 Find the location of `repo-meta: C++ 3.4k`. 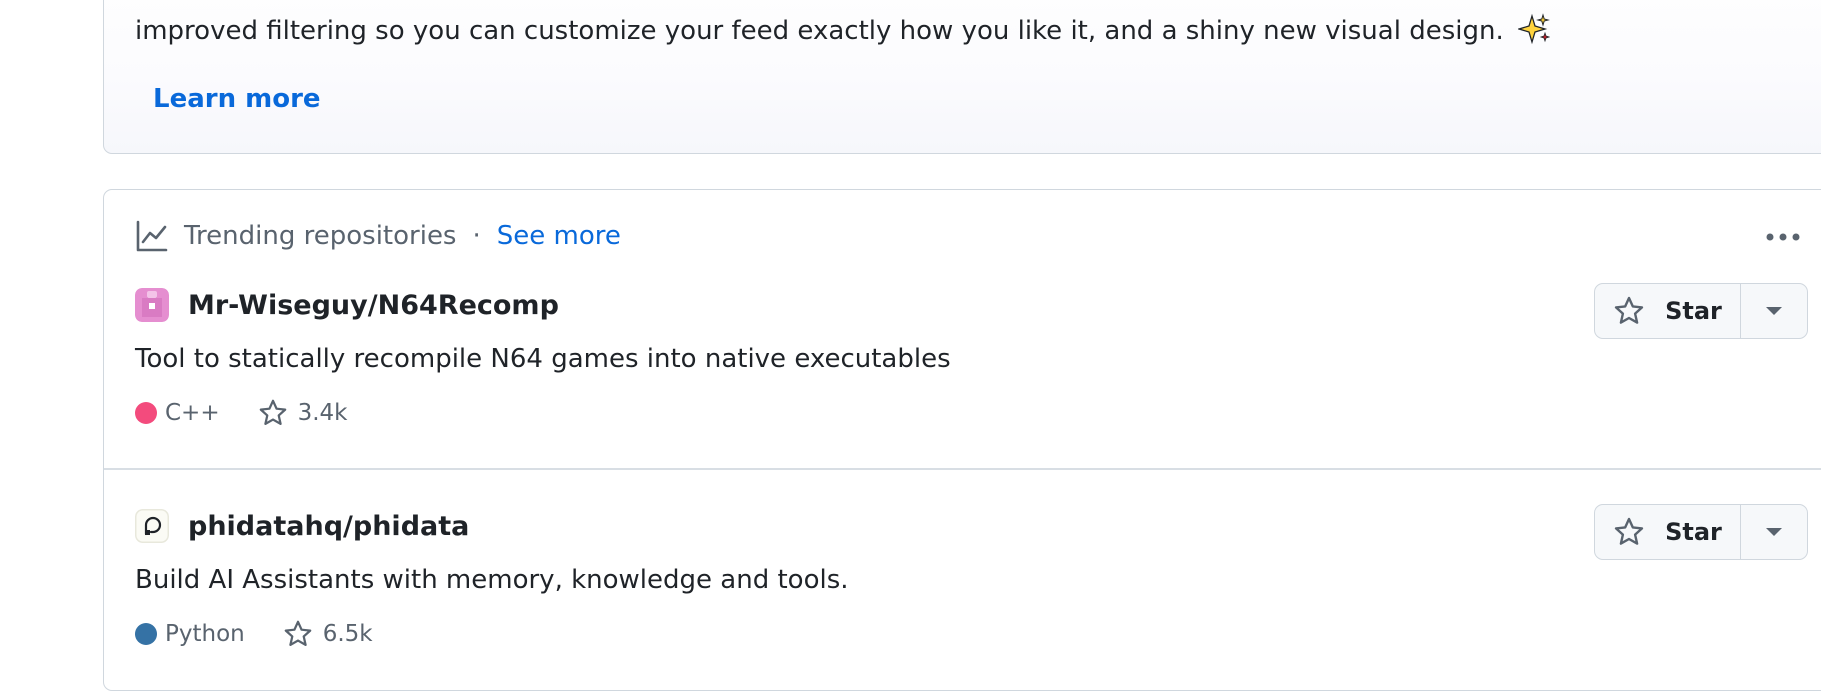

repo-meta: C++ 3.4k is located at coordinates (241, 413).